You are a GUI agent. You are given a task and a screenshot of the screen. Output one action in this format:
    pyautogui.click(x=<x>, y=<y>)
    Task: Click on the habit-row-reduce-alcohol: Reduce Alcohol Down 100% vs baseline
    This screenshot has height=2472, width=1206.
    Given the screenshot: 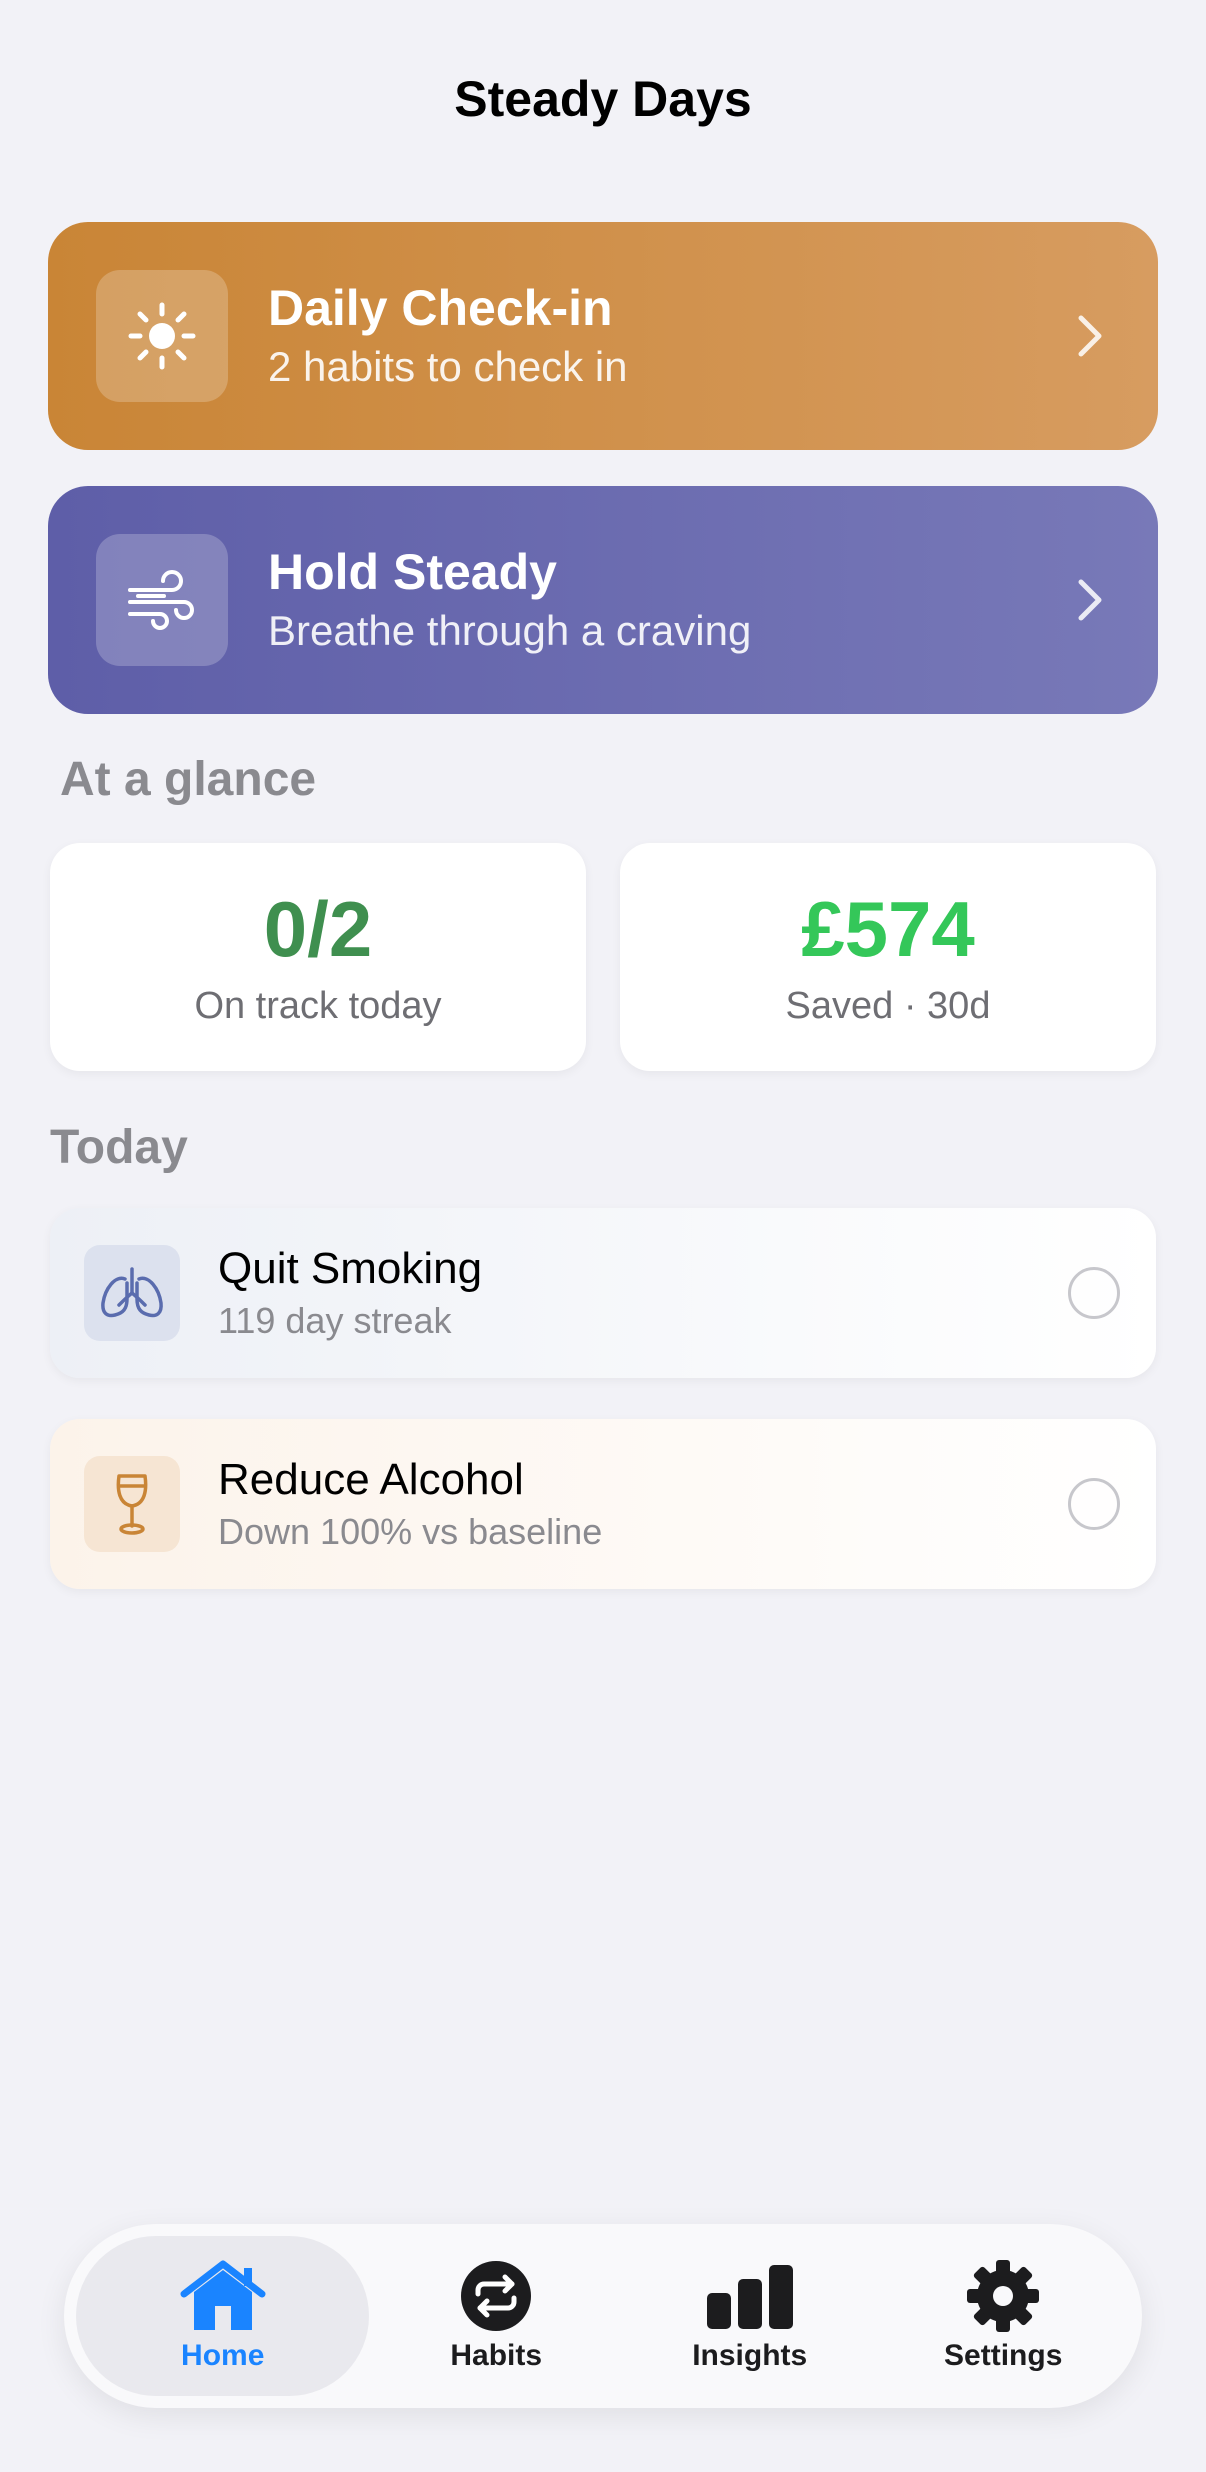 What is the action you would take?
    pyautogui.click(x=603, y=1504)
    